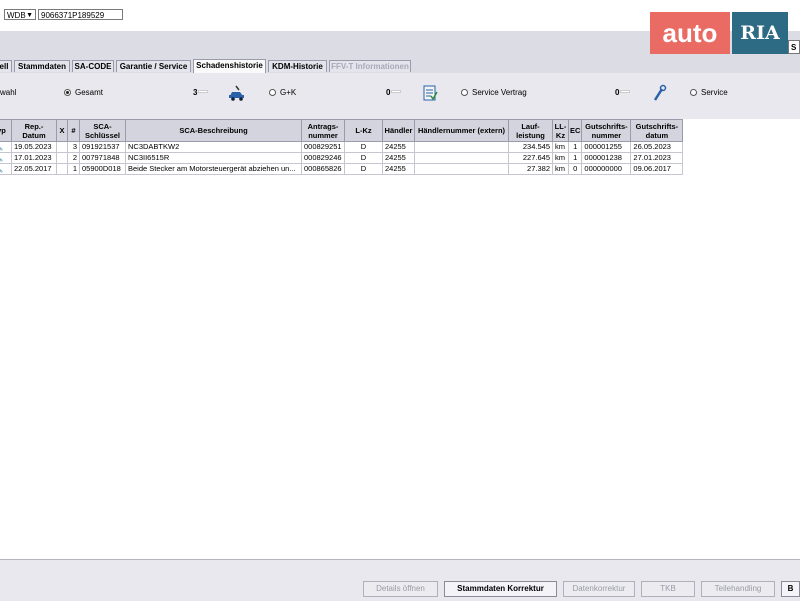  I want to click on cell-nr: 3, so click(73, 147).